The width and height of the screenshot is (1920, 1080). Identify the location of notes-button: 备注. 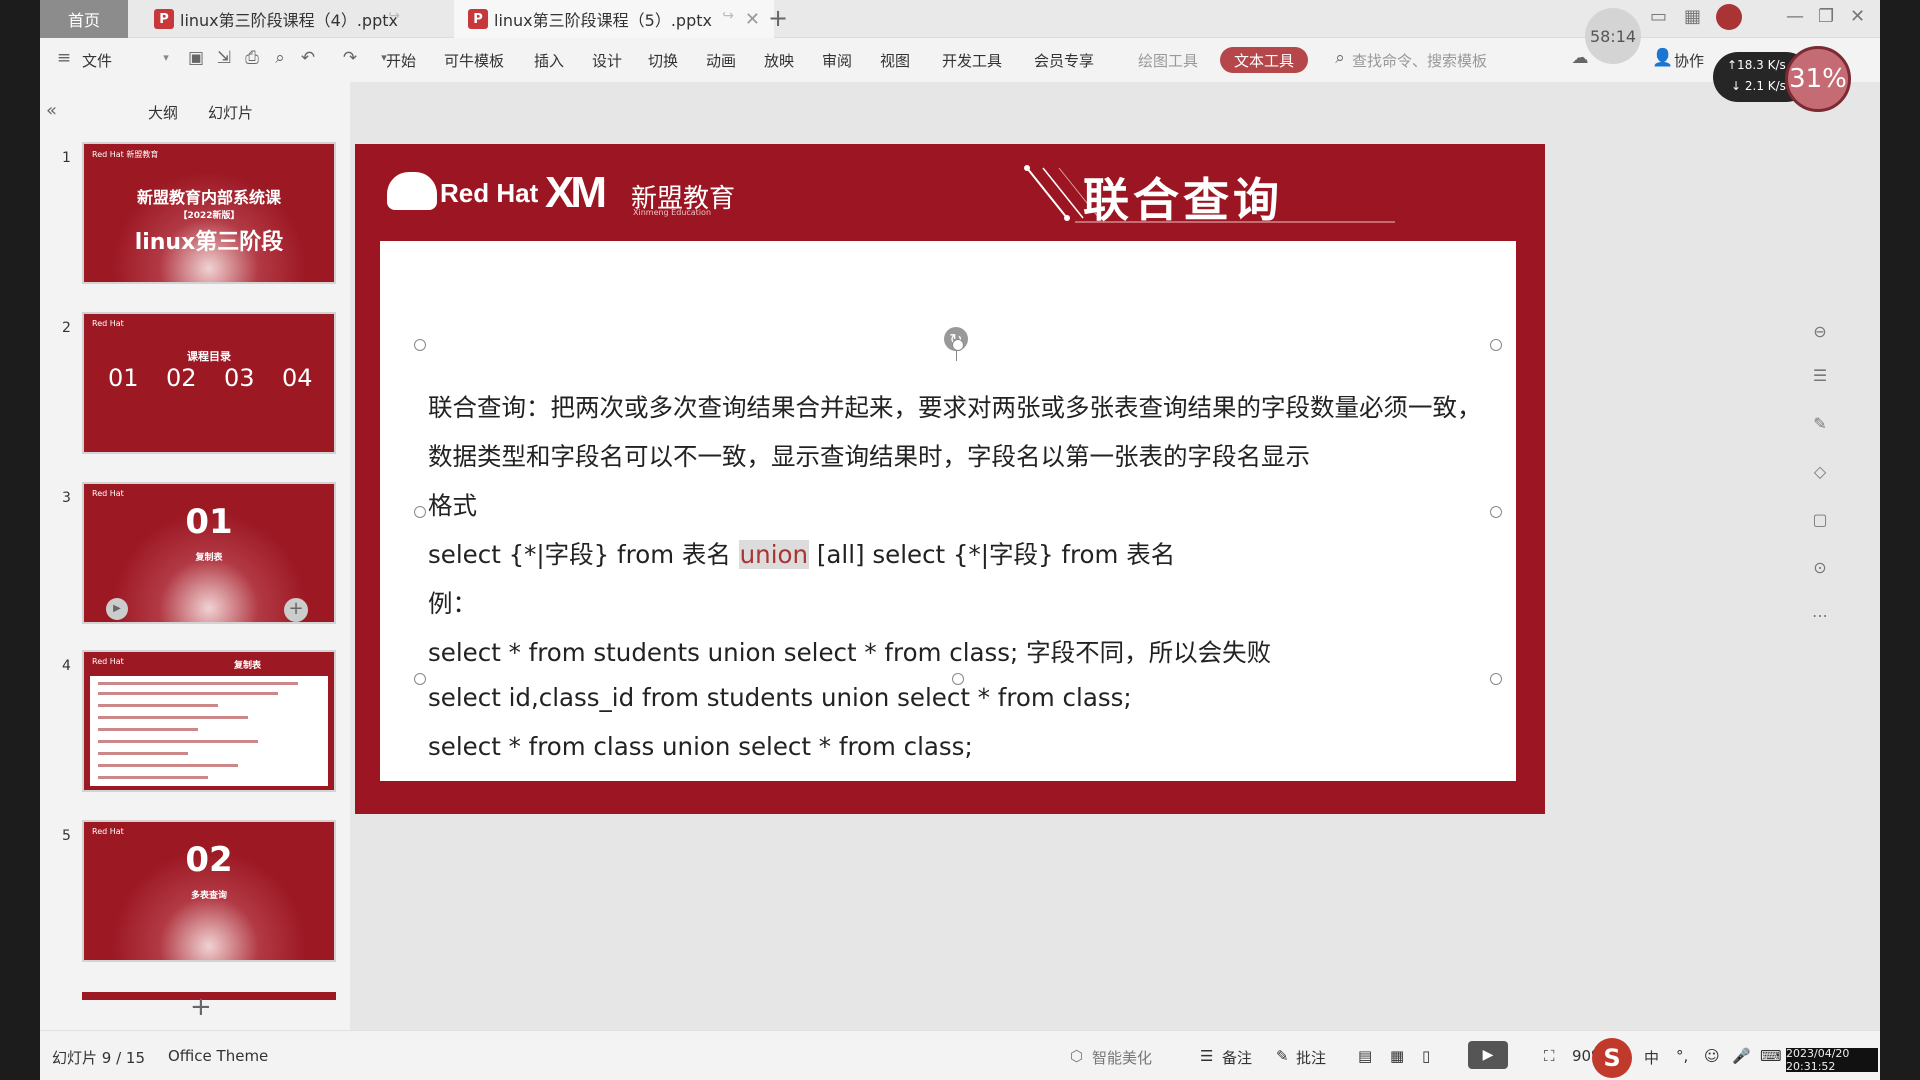
(1237, 1057).